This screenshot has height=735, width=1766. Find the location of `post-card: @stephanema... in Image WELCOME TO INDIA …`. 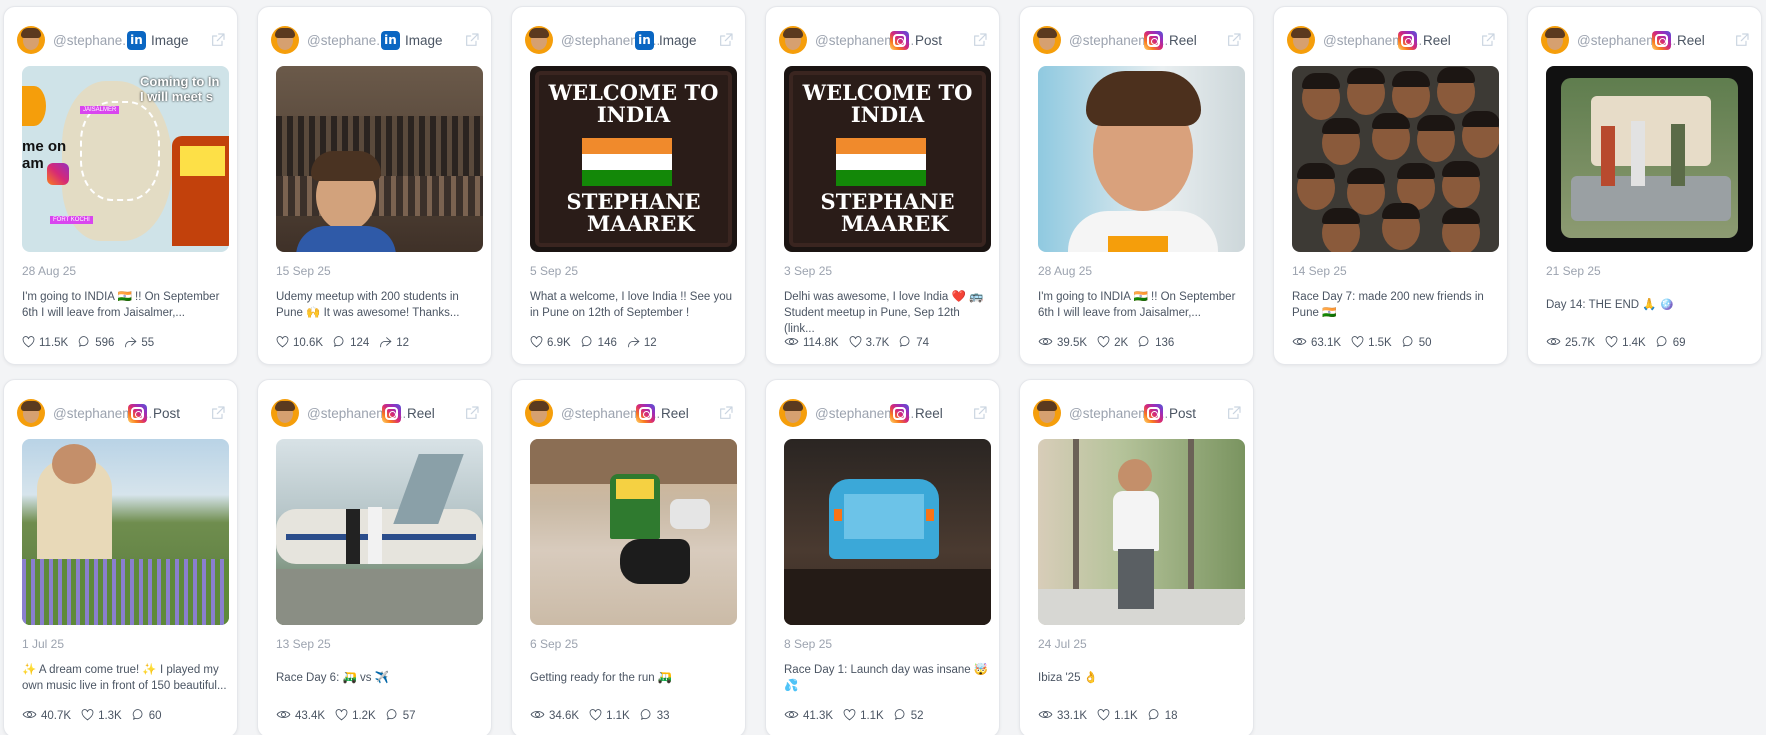

post-card: @stephanema... in Image WELCOME TO INDIA … is located at coordinates (628, 185).